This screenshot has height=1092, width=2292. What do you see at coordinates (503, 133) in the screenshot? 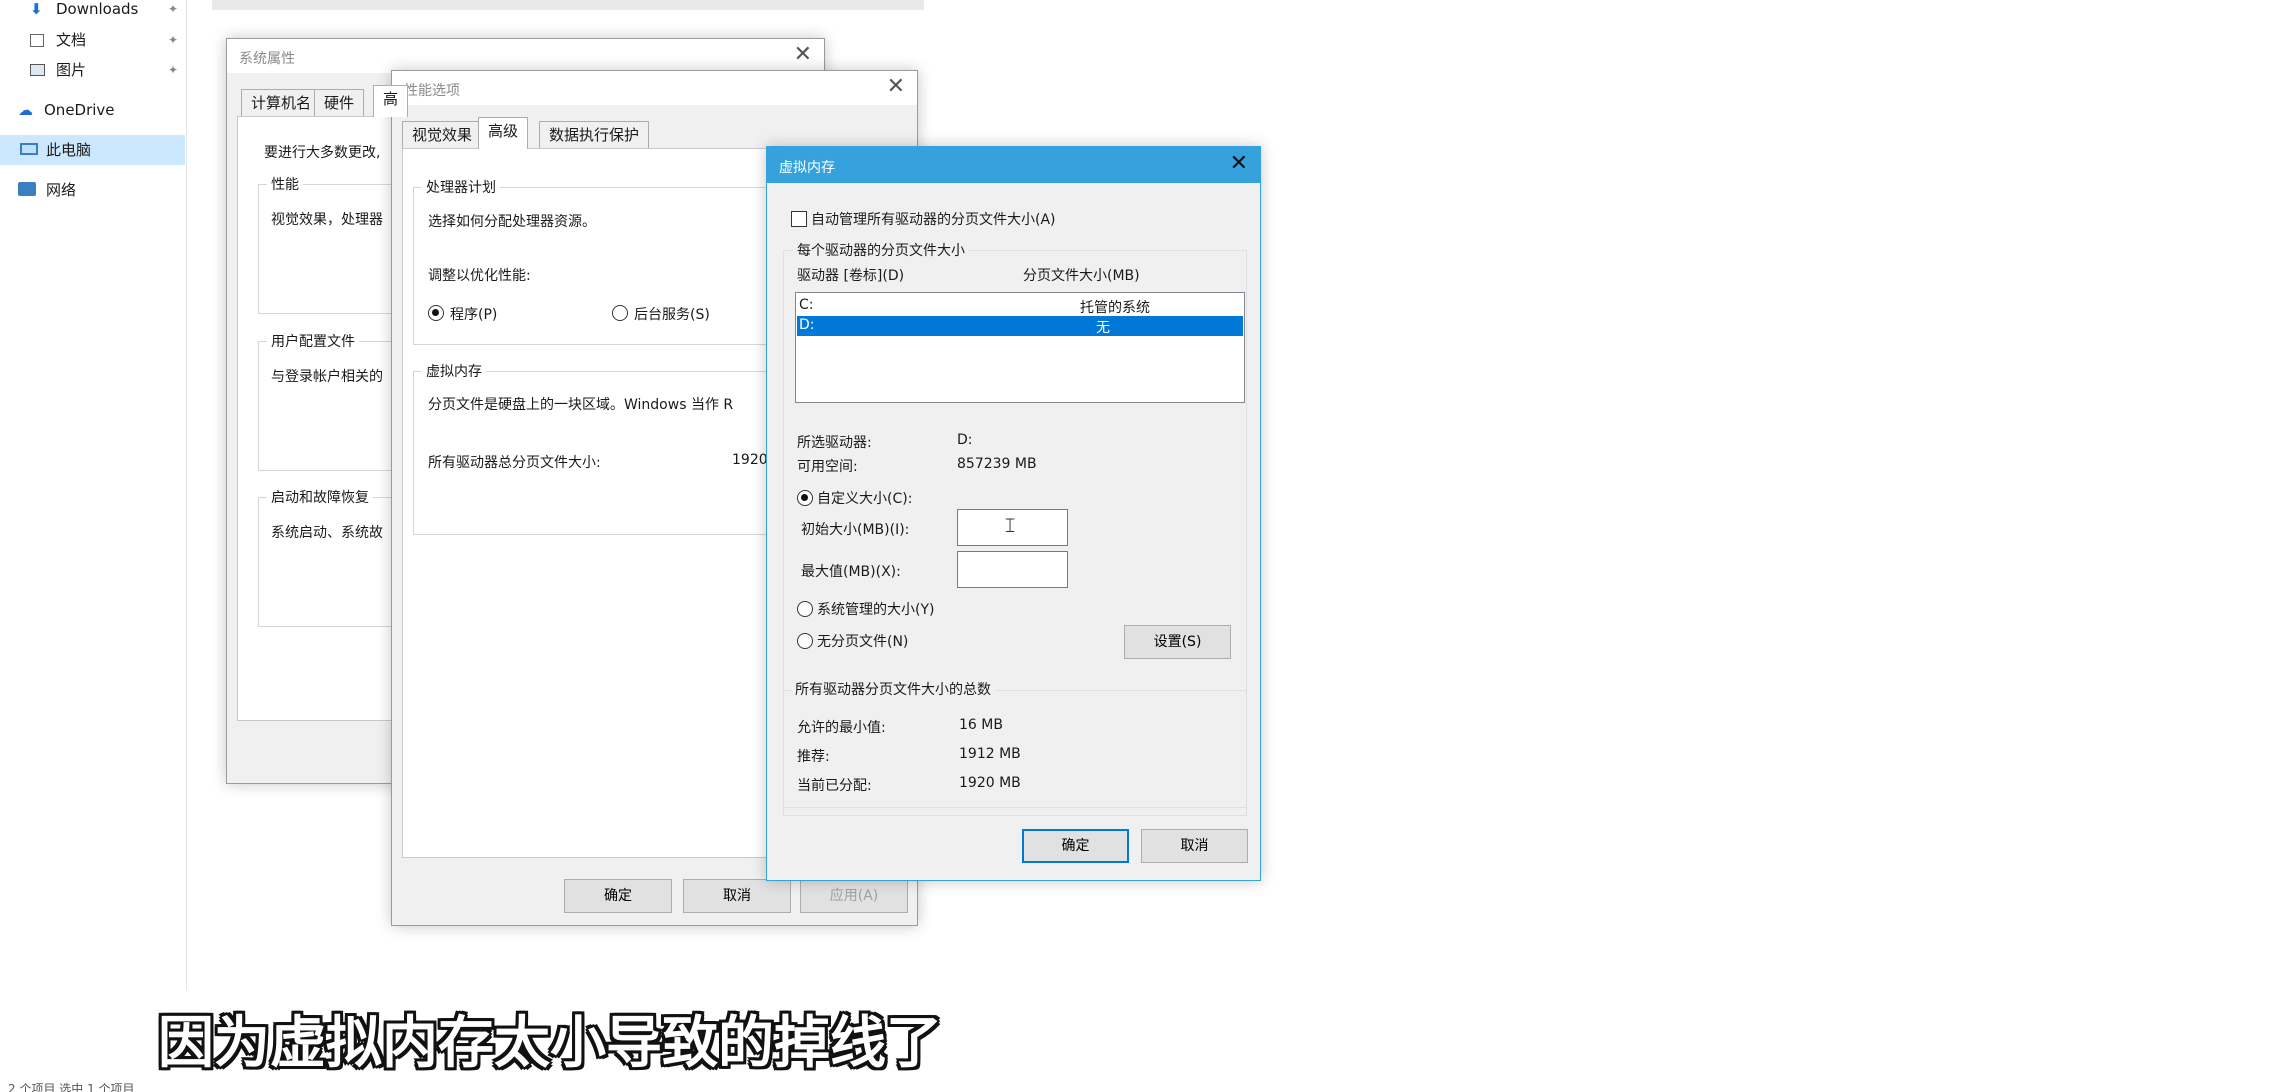
I see `tab-advanced: 高级` at bounding box center [503, 133].